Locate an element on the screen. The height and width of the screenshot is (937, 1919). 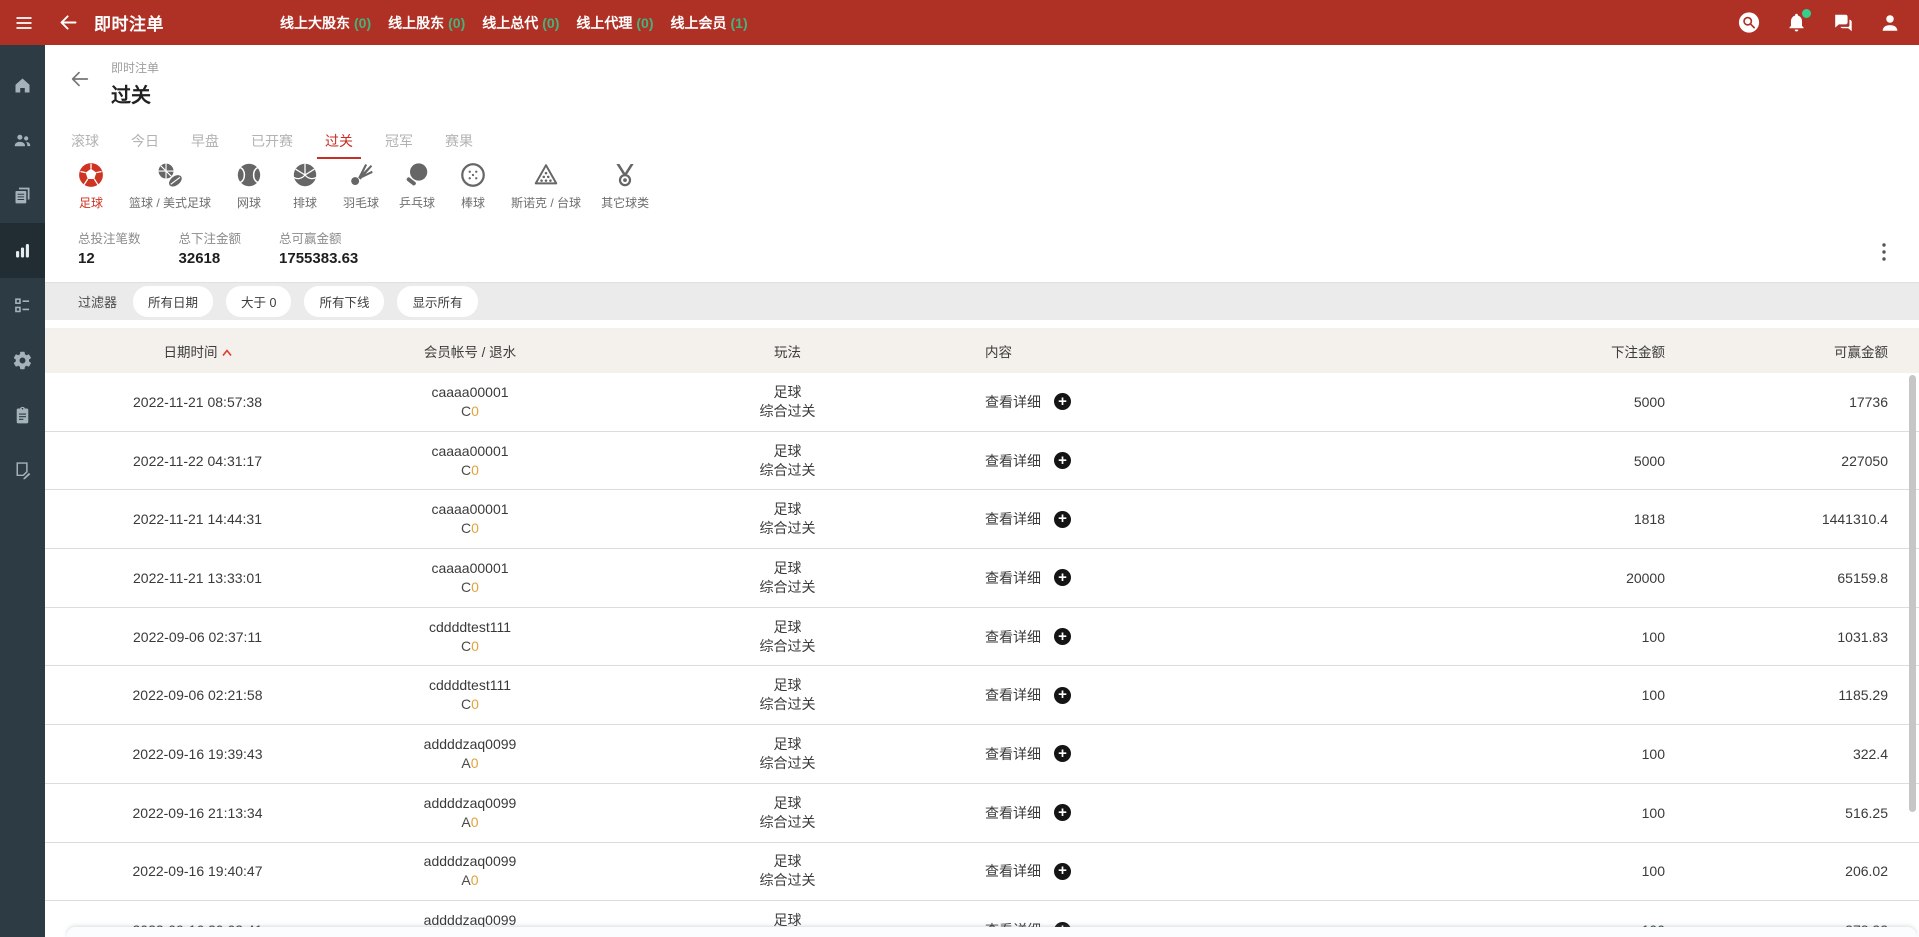
tab: 冠军 is located at coordinates (399, 141).